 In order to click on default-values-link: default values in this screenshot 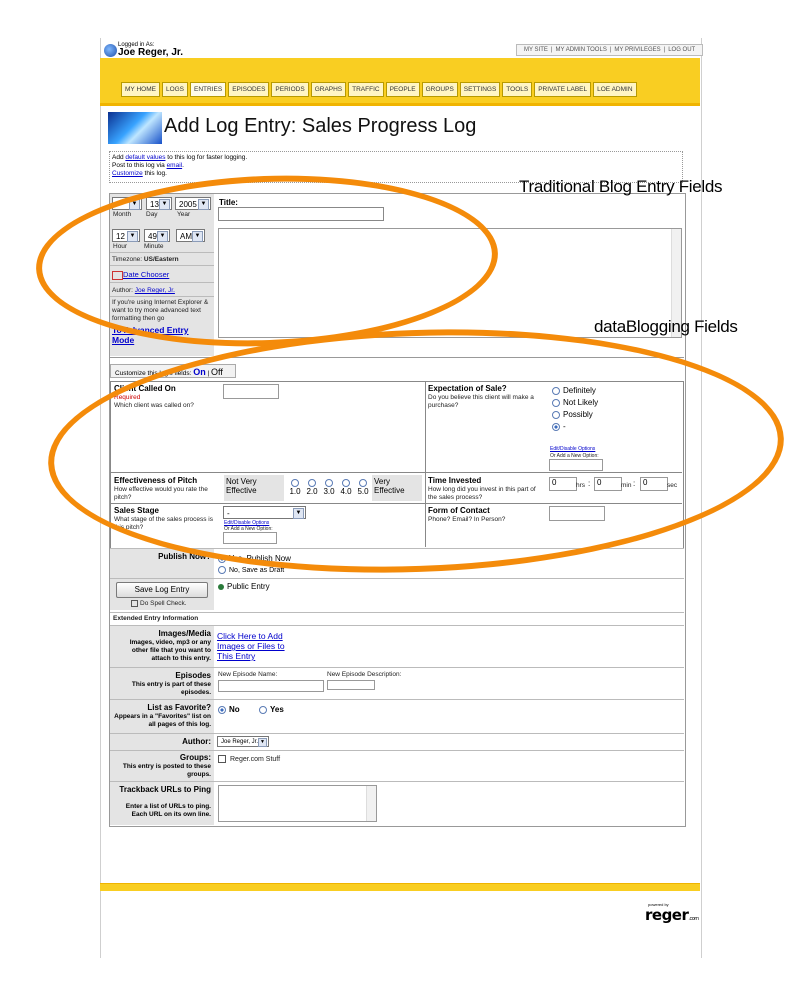, I will do `click(145, 157)`.